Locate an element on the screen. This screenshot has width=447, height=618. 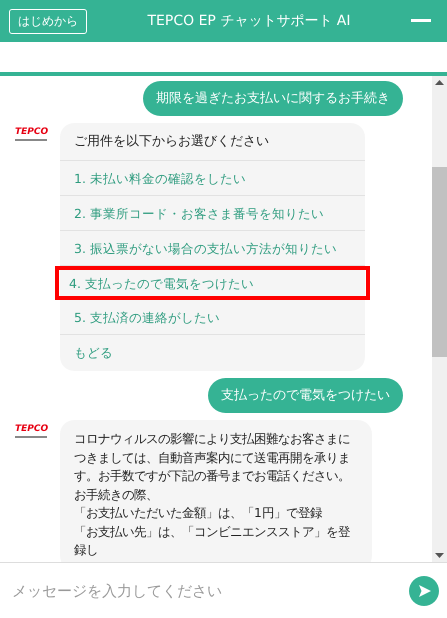
send-icon is located at coordinates (424, 591).